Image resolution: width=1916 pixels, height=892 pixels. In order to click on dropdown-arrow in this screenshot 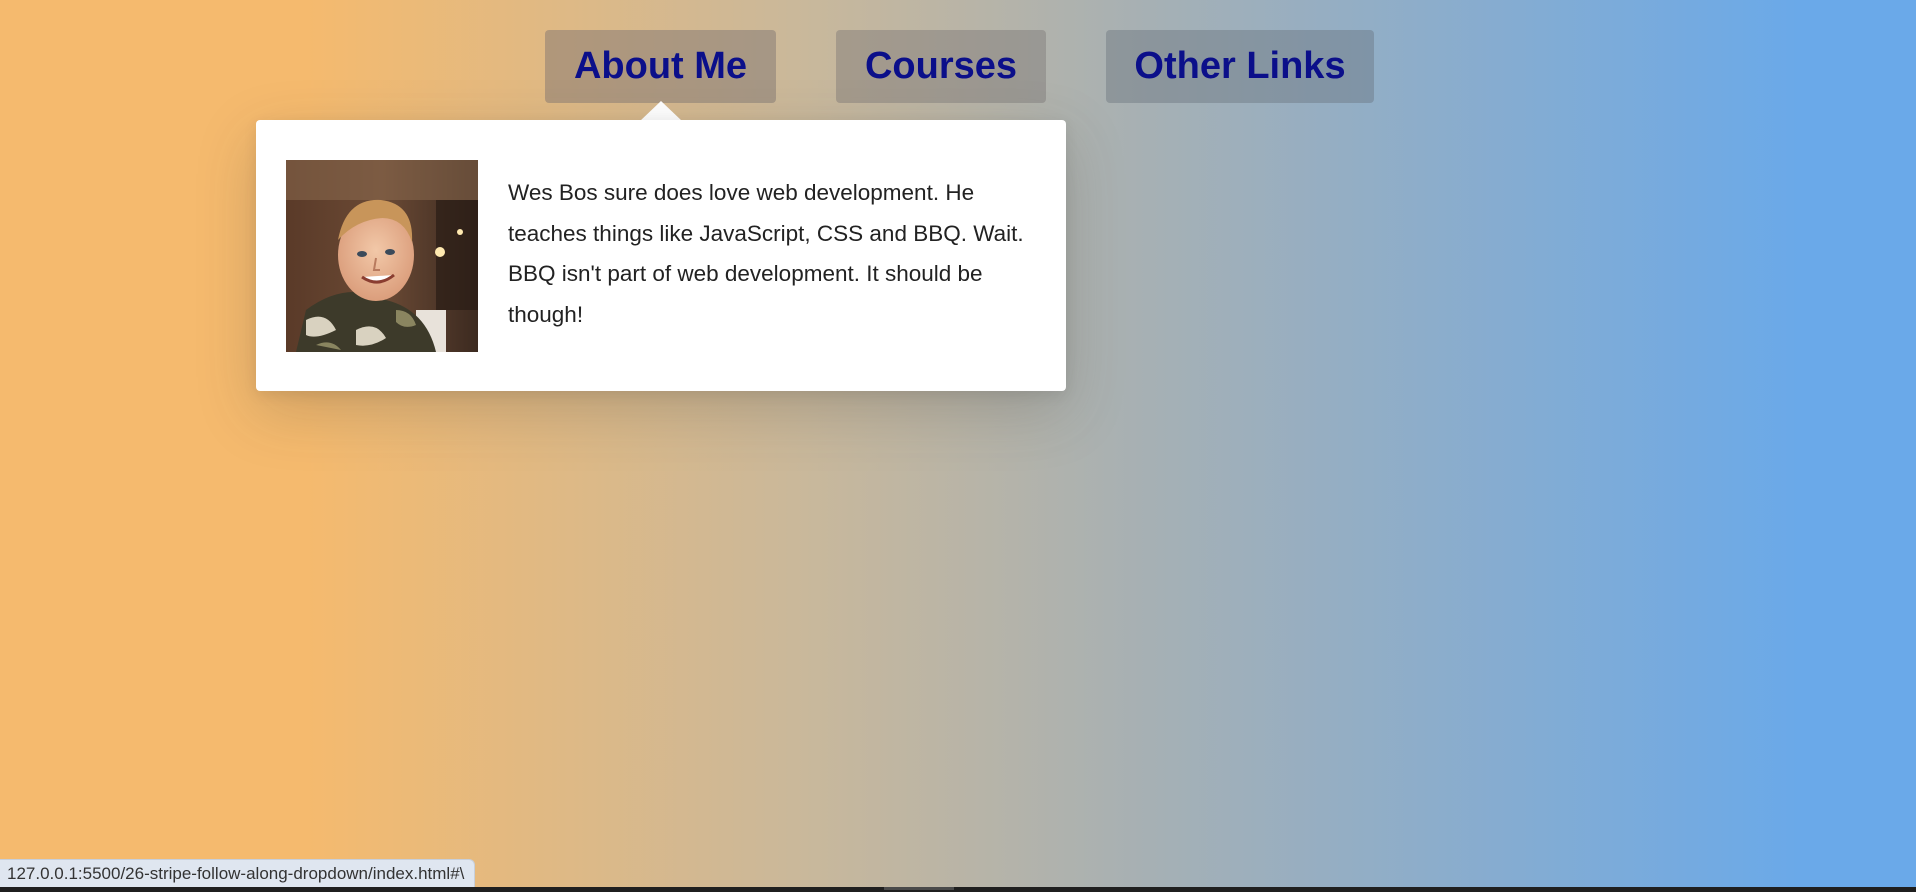, I will do `click(661, 111)`.